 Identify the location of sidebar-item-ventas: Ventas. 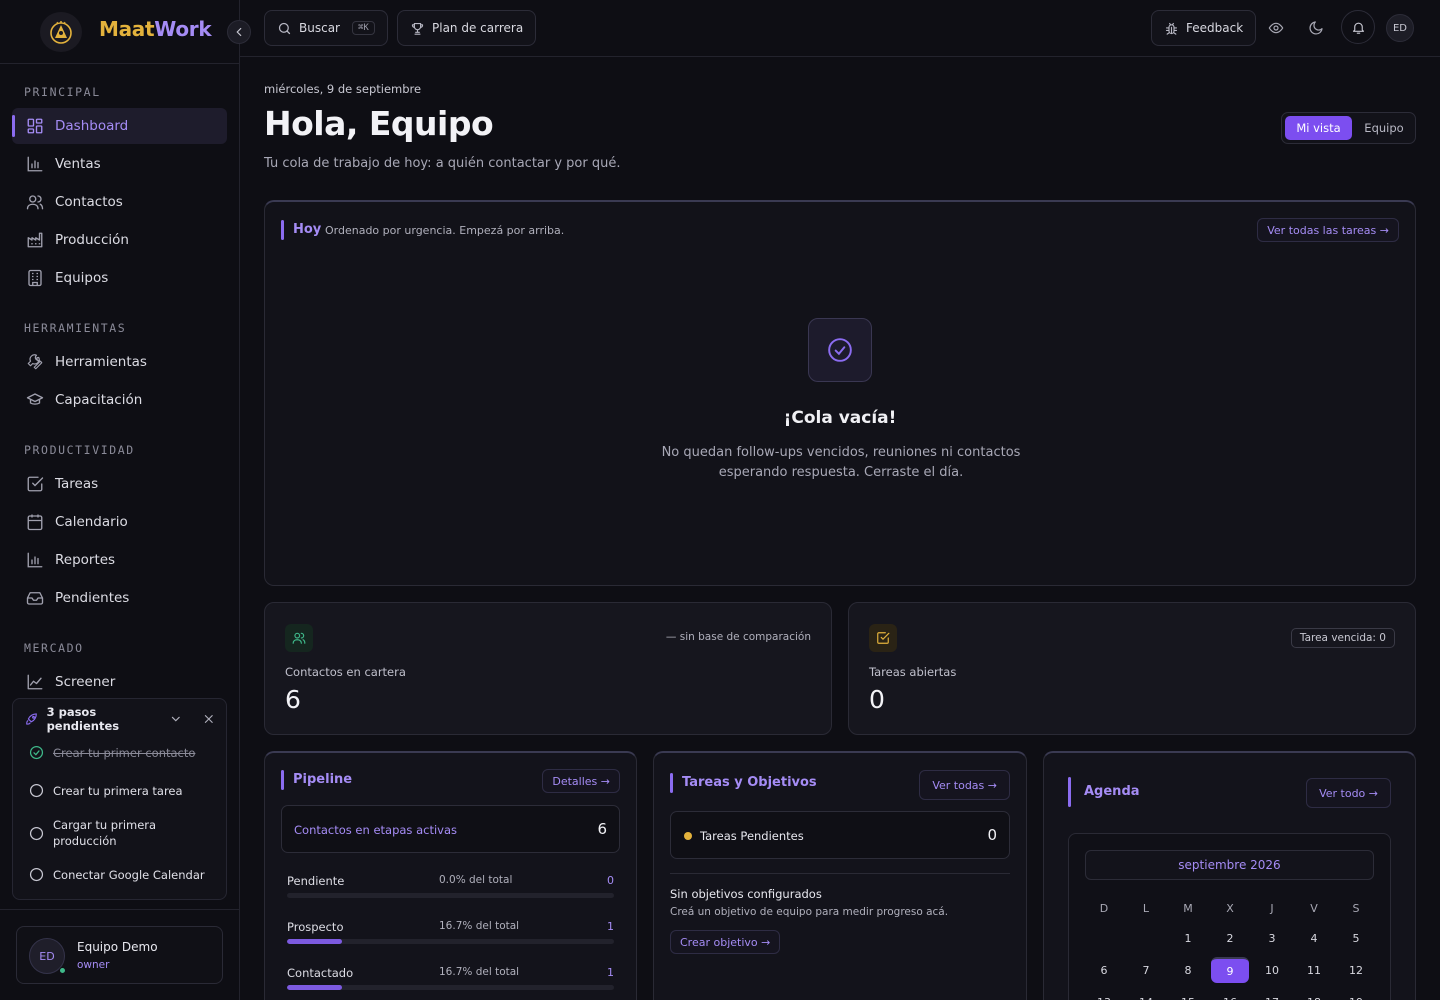
(119, 164).